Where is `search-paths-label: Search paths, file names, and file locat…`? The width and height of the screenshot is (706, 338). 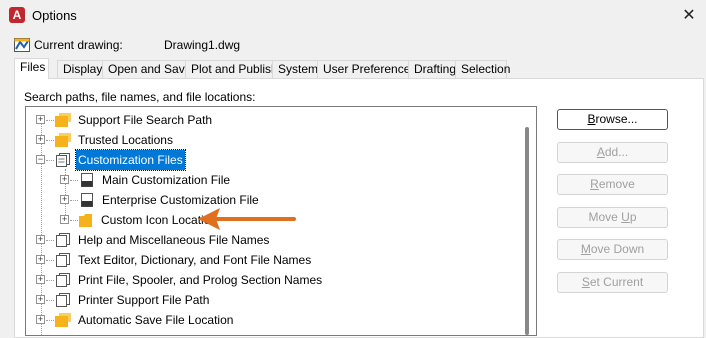 search-paths-label: Search paths, file names, and file locat… is located at coordinates (140, 97).